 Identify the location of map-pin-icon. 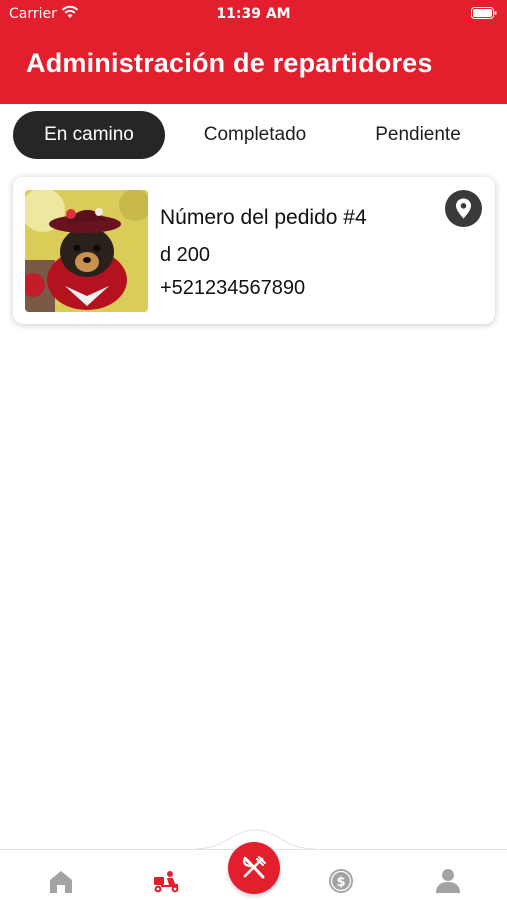
(463, 208).